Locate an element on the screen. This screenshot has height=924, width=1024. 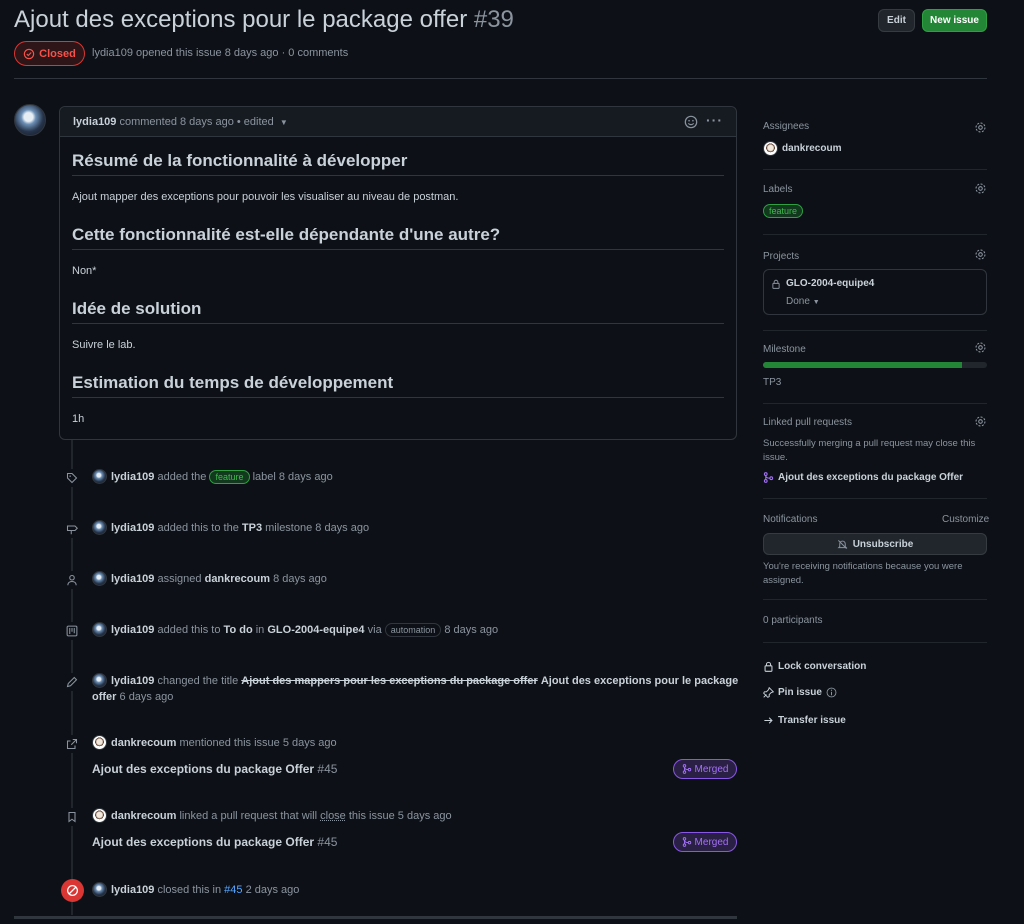
skip-icon is located at coordinates (72, 890).